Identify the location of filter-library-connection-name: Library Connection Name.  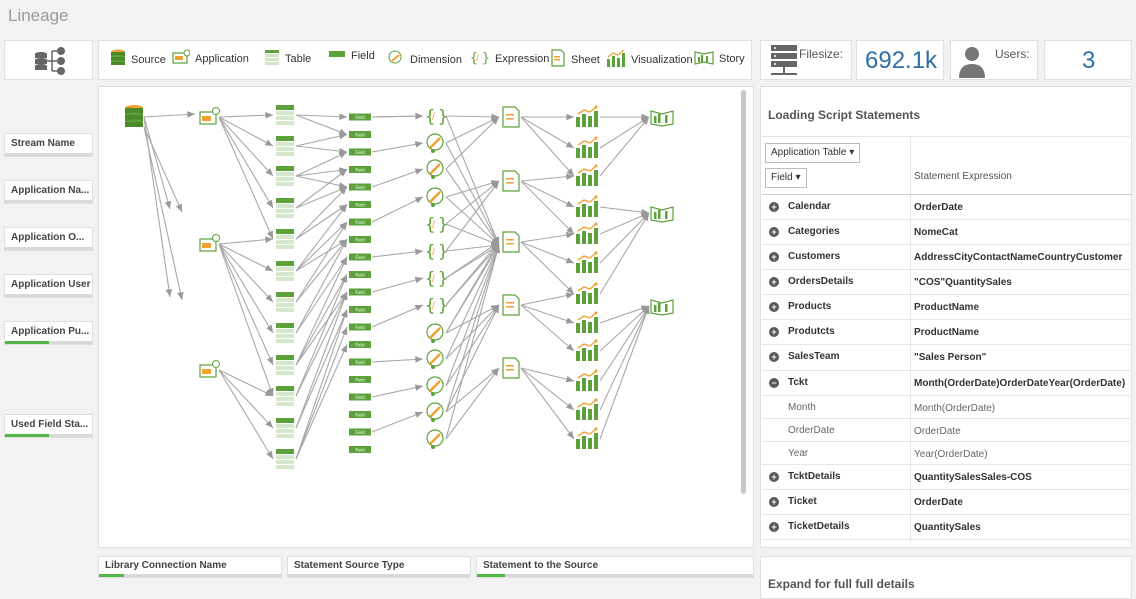
(190, 567).